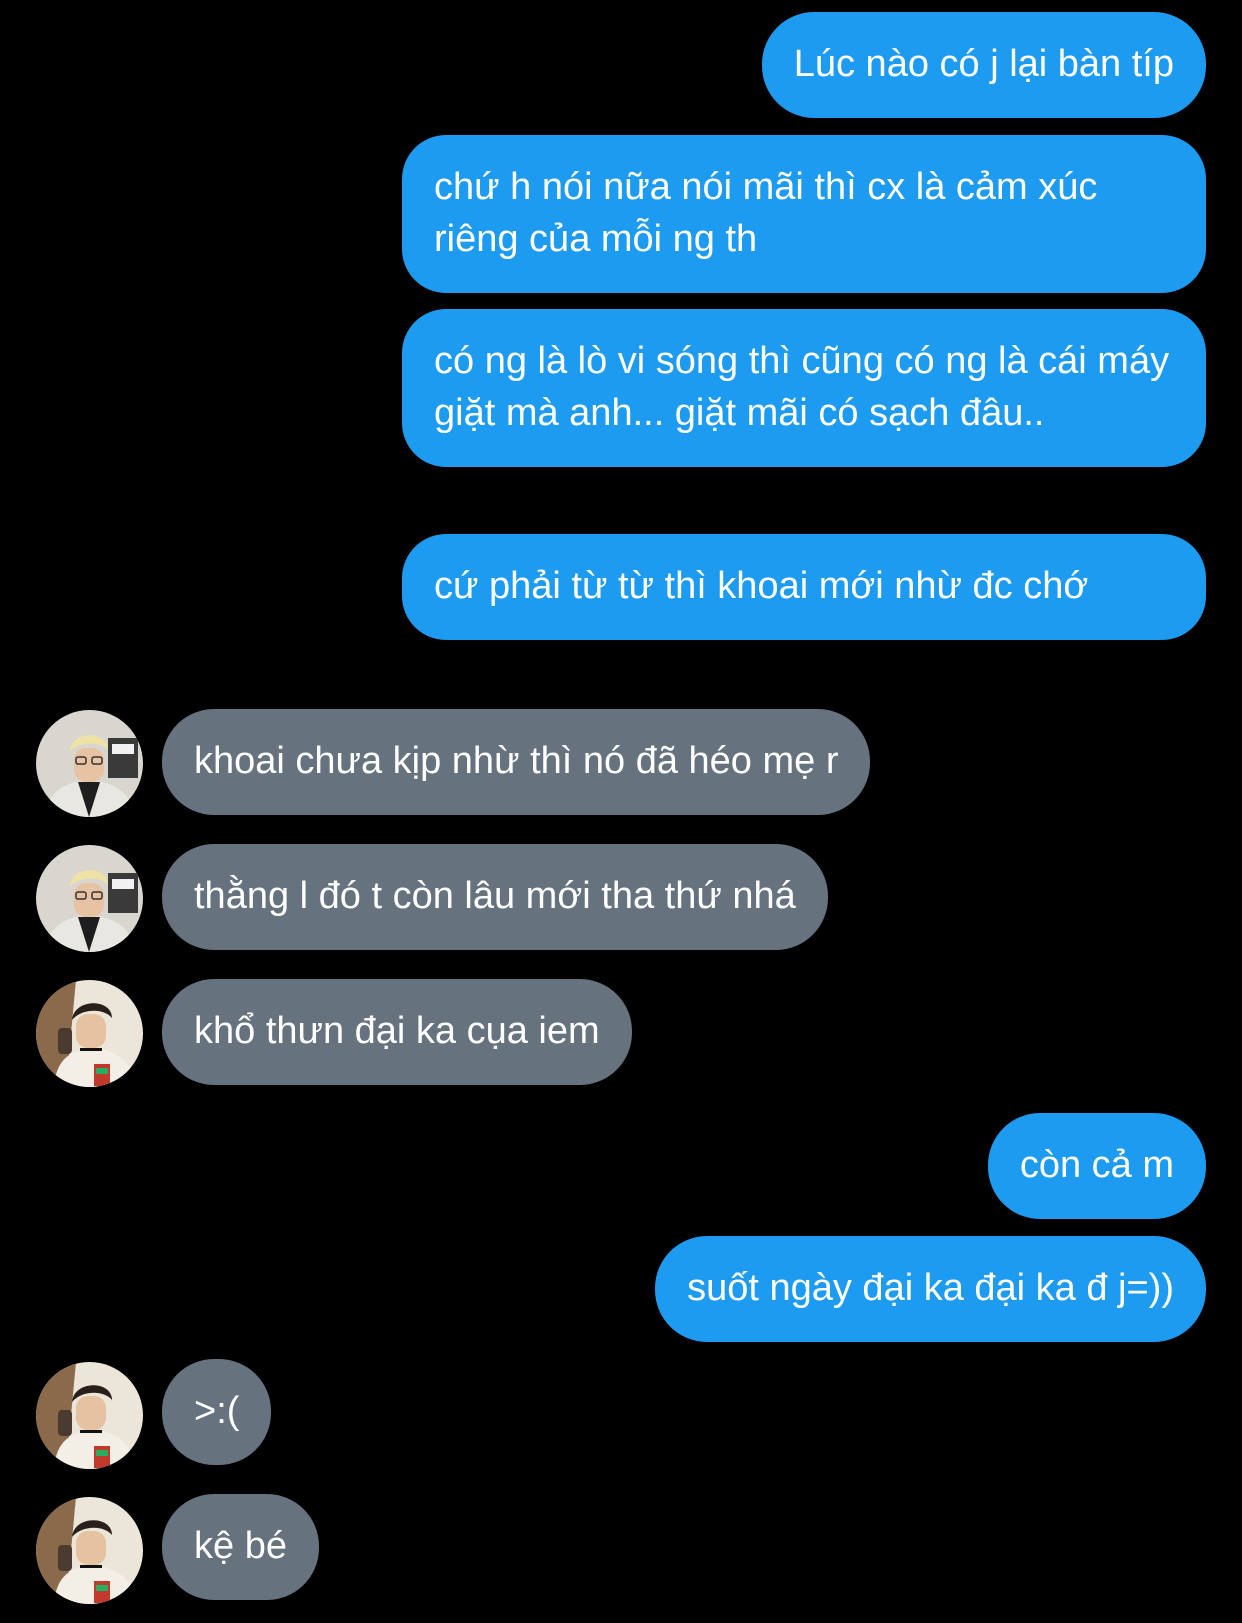  I want to click on message-text: thằng l đó t còn lâu mới tha thứ nhá, so click(495, 896).